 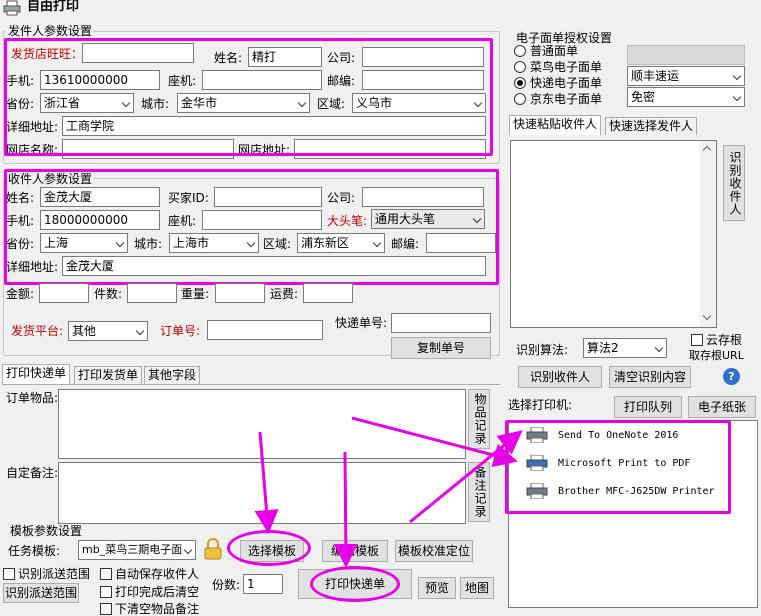 I want to click on receiver-phone-input: 18000000000, so click(x=100, y=220).